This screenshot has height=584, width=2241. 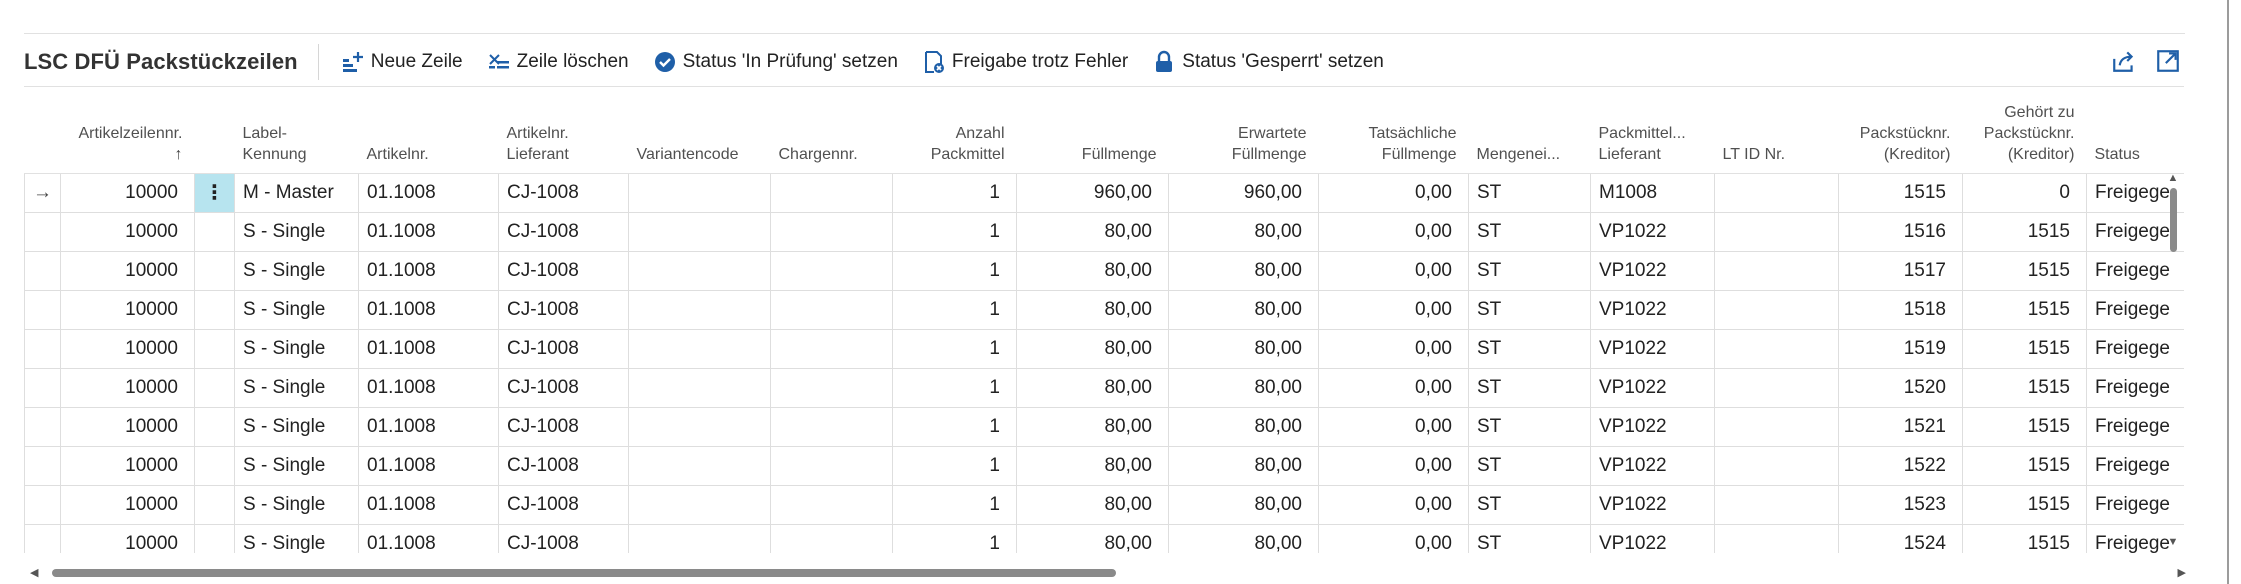 I want to click on row-menu-cell: ⋮, so click(x=214, y=193).